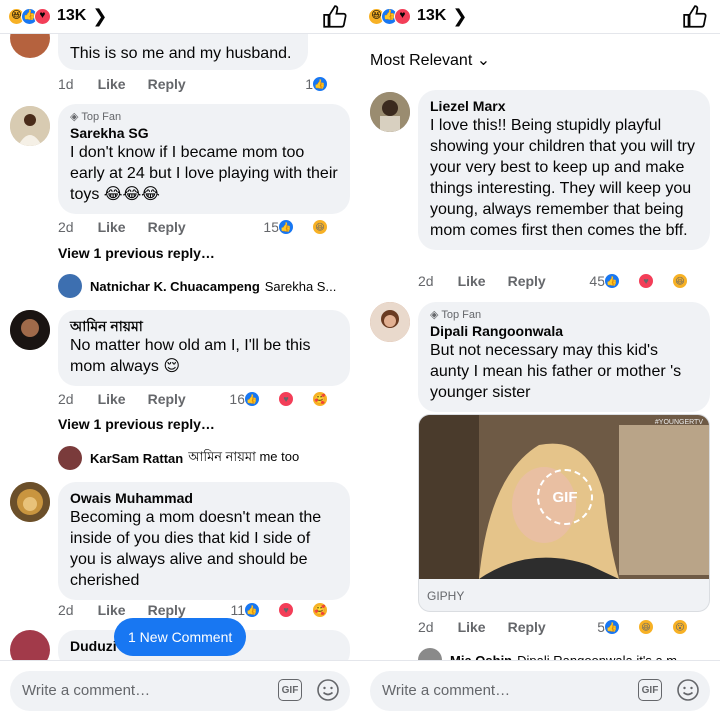  I want to click on wow-reaction-icon: 😮, so click(680, 627).